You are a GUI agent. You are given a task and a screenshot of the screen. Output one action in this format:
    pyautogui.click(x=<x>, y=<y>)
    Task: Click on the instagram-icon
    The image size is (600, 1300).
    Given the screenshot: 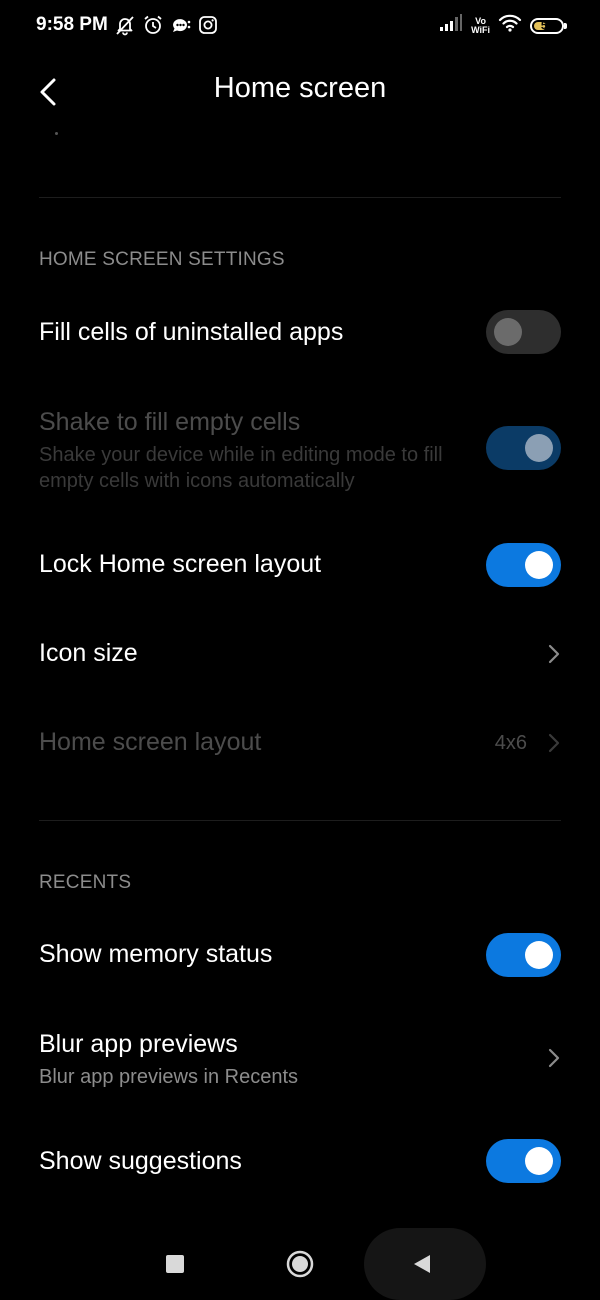 What is the action you would take?
    pyautogui.click(x=208, y=25)
    